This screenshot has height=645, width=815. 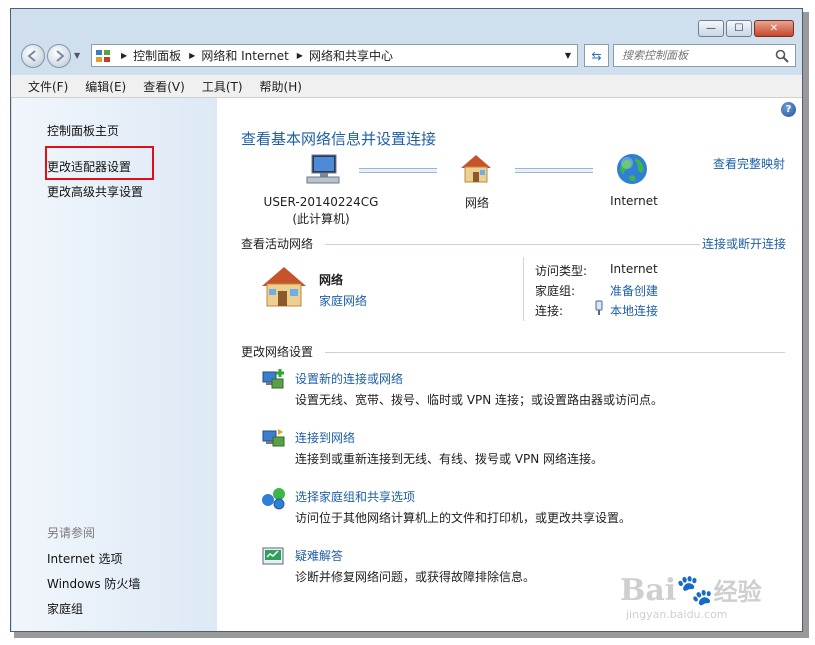 I want to click on refresh-button: ⇆, so click(x=596, y=55).